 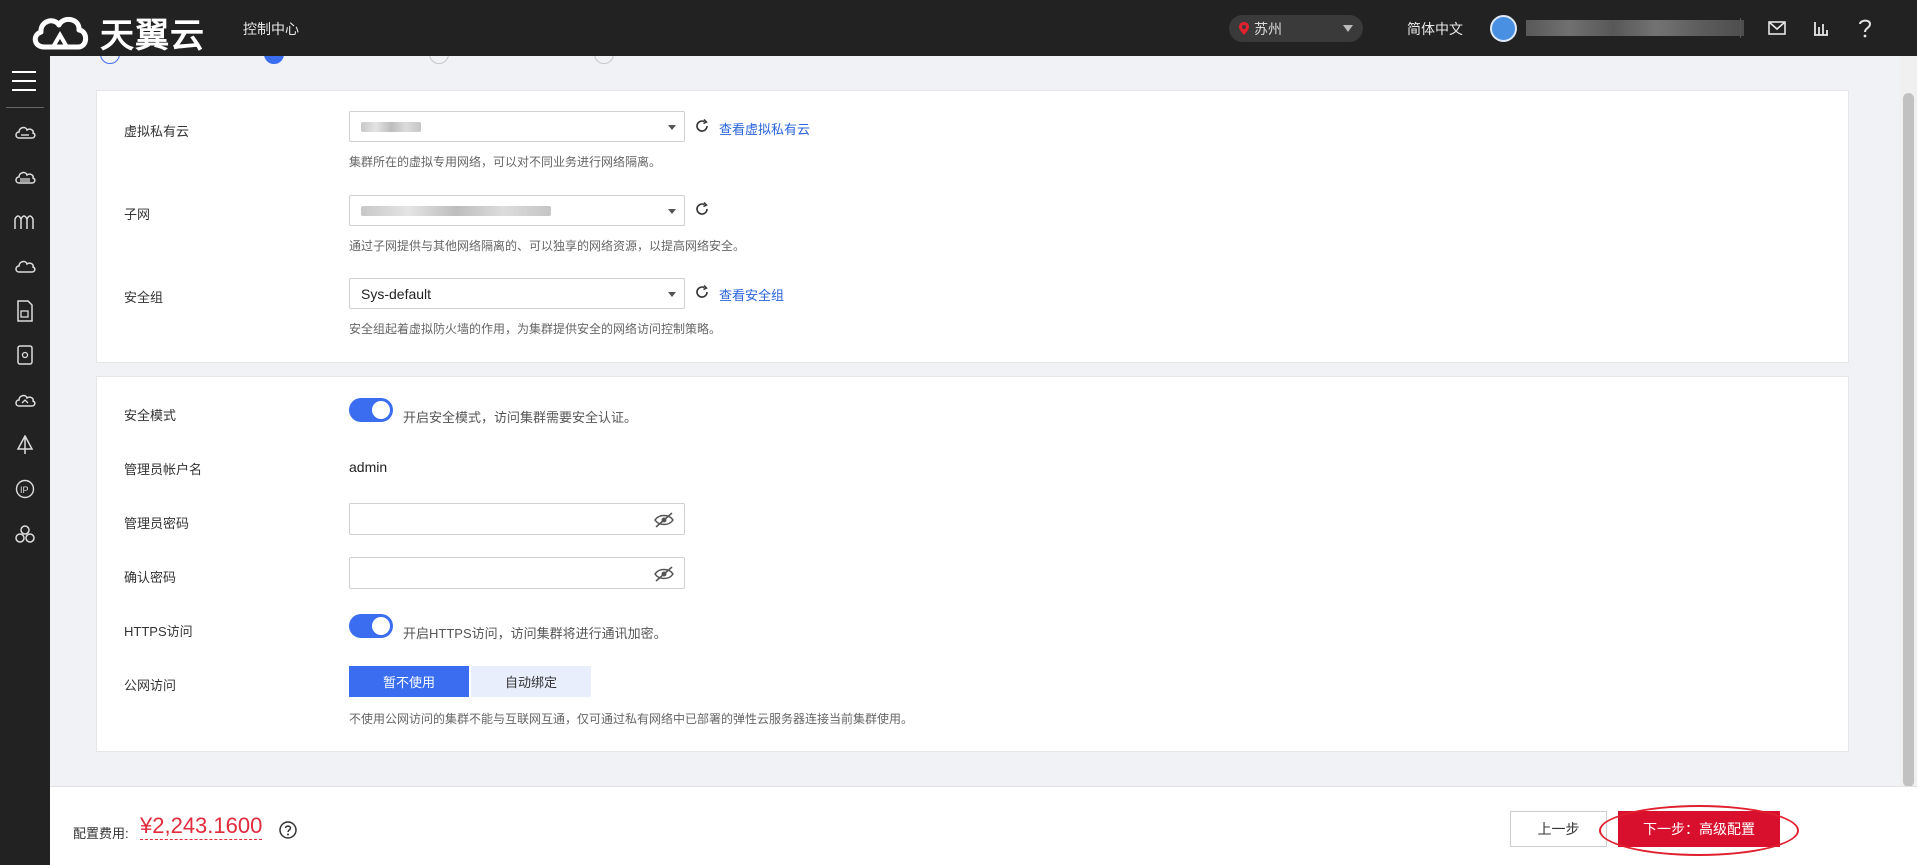 What do you see at coordinates (1635, 28) in the screenshot?
I see `username-redacted` at bounding box center [1635, 28].